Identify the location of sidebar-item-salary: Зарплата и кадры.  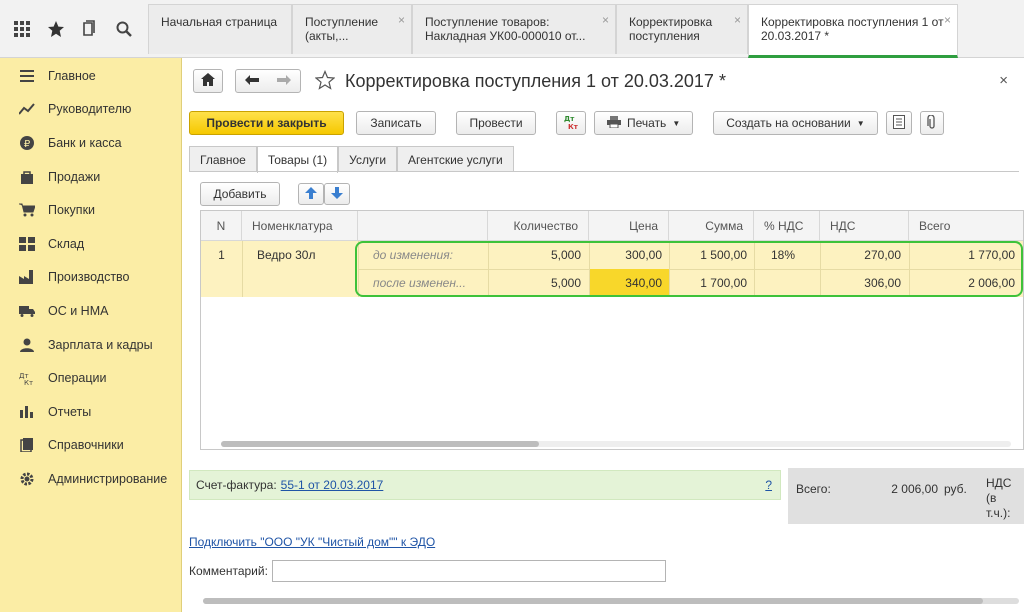
(90, 345).